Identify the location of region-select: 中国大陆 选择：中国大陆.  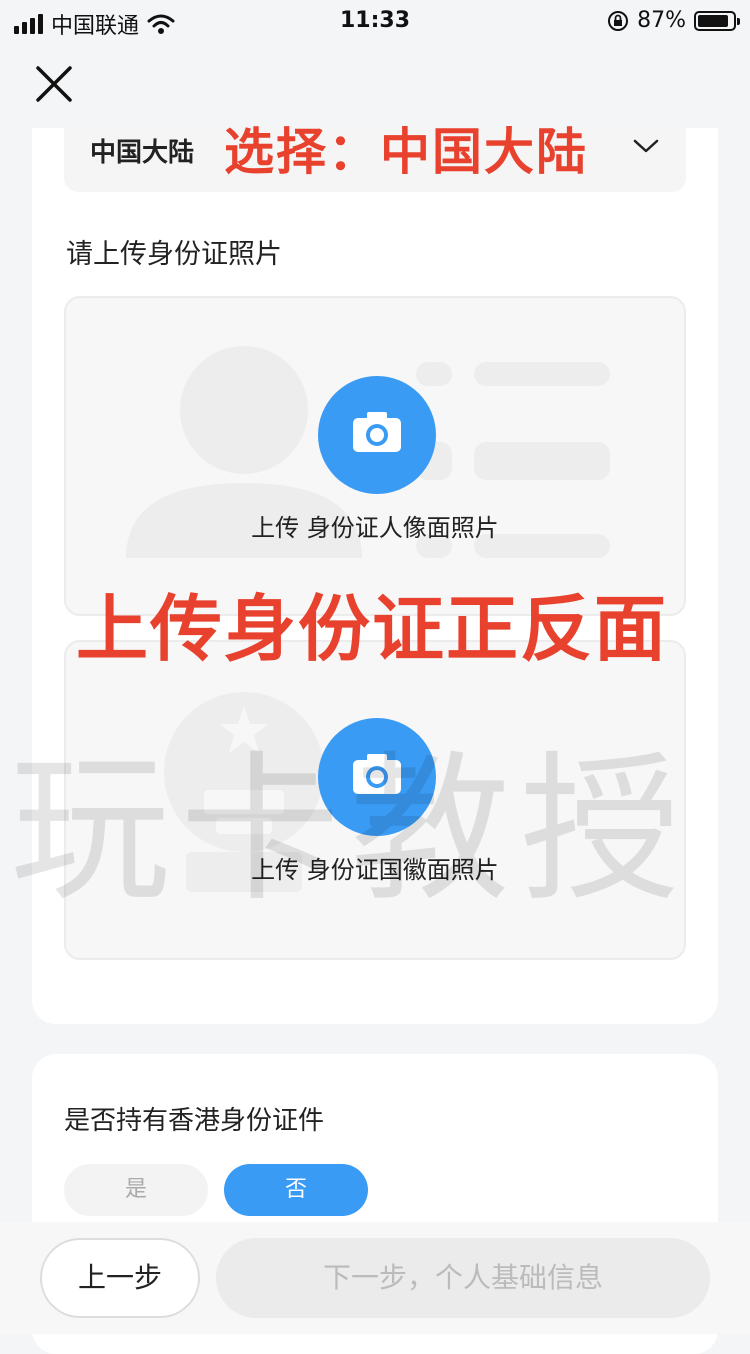
(375, 157).